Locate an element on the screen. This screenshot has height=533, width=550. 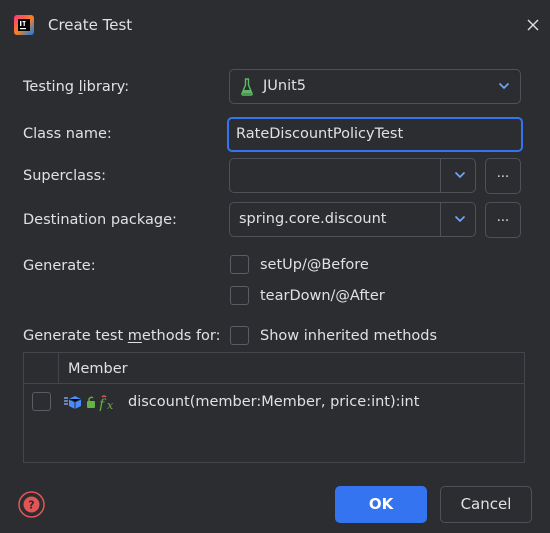
generate-label: Generate: is located at coordinates (59, 266).